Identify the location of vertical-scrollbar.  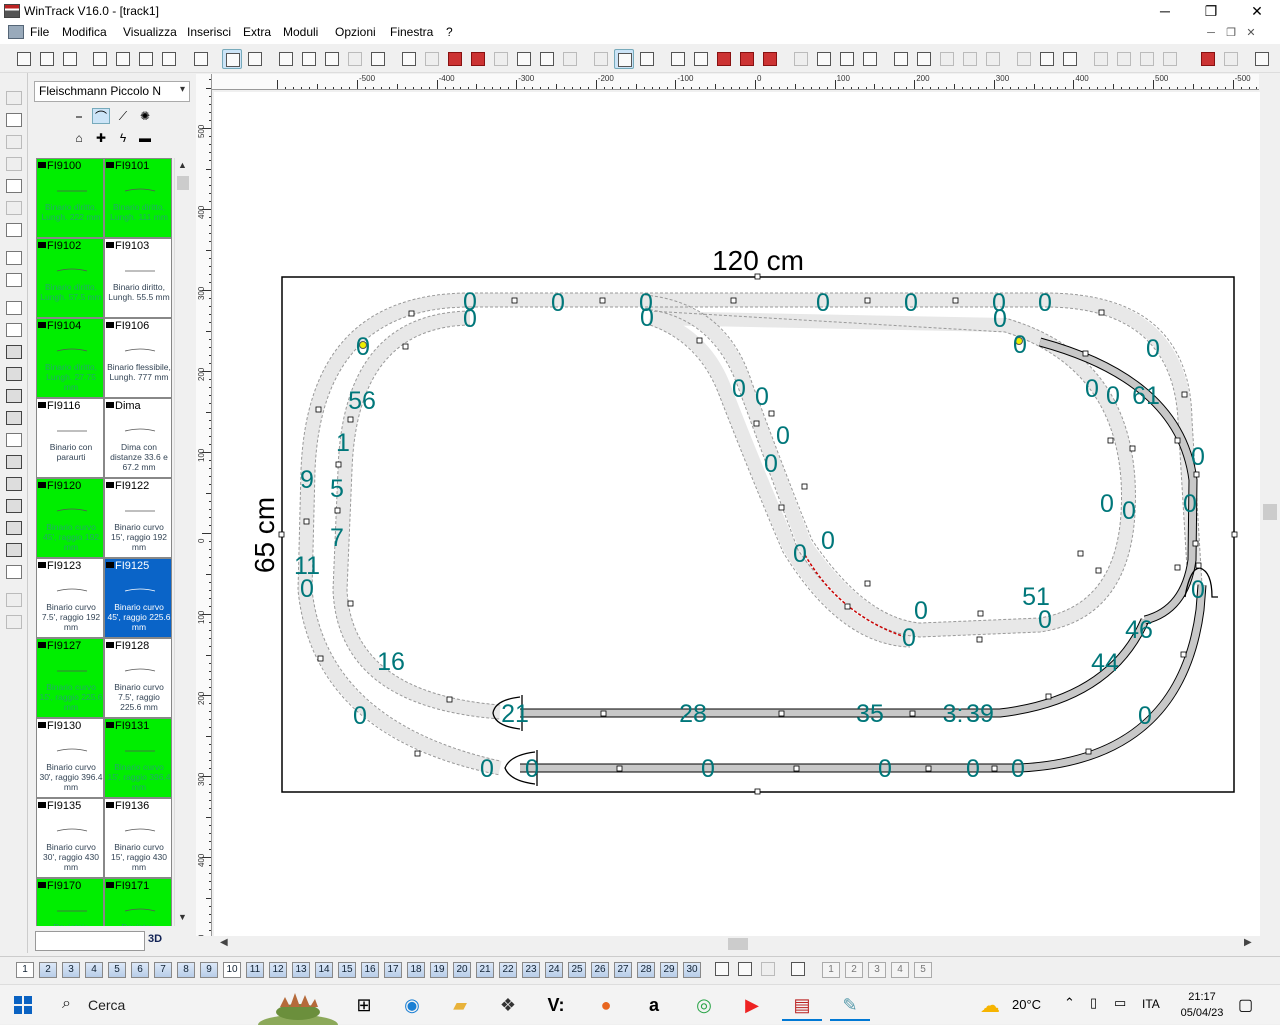
(1270, 505).